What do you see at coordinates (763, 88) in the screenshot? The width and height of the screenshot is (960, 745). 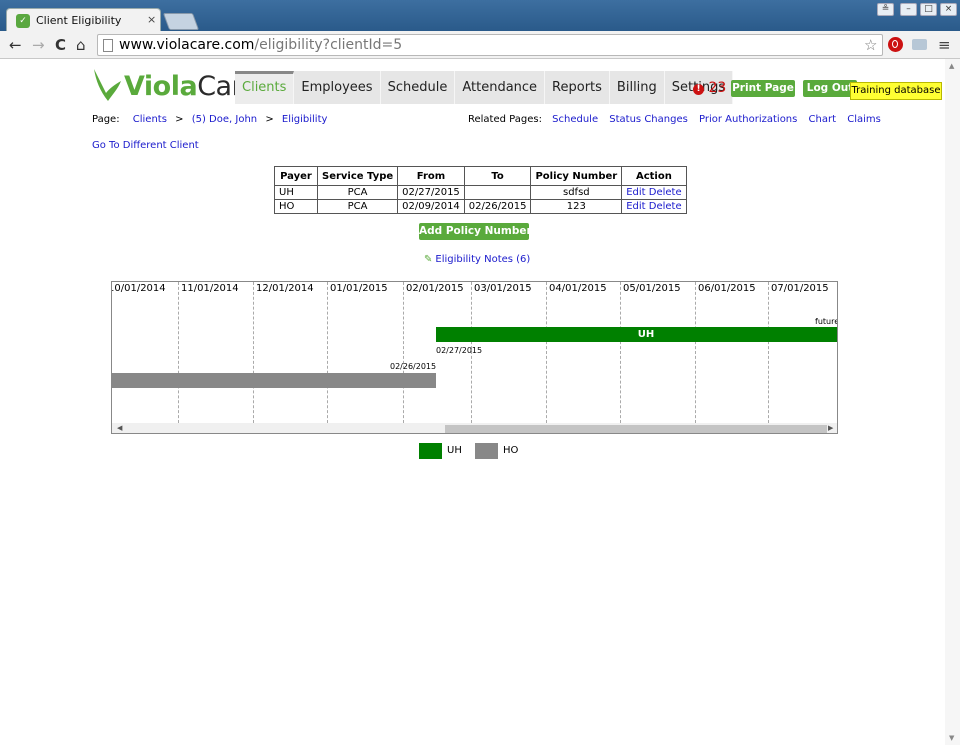 I see `print-page-button: Print Page` at bounding box center [763, 88].